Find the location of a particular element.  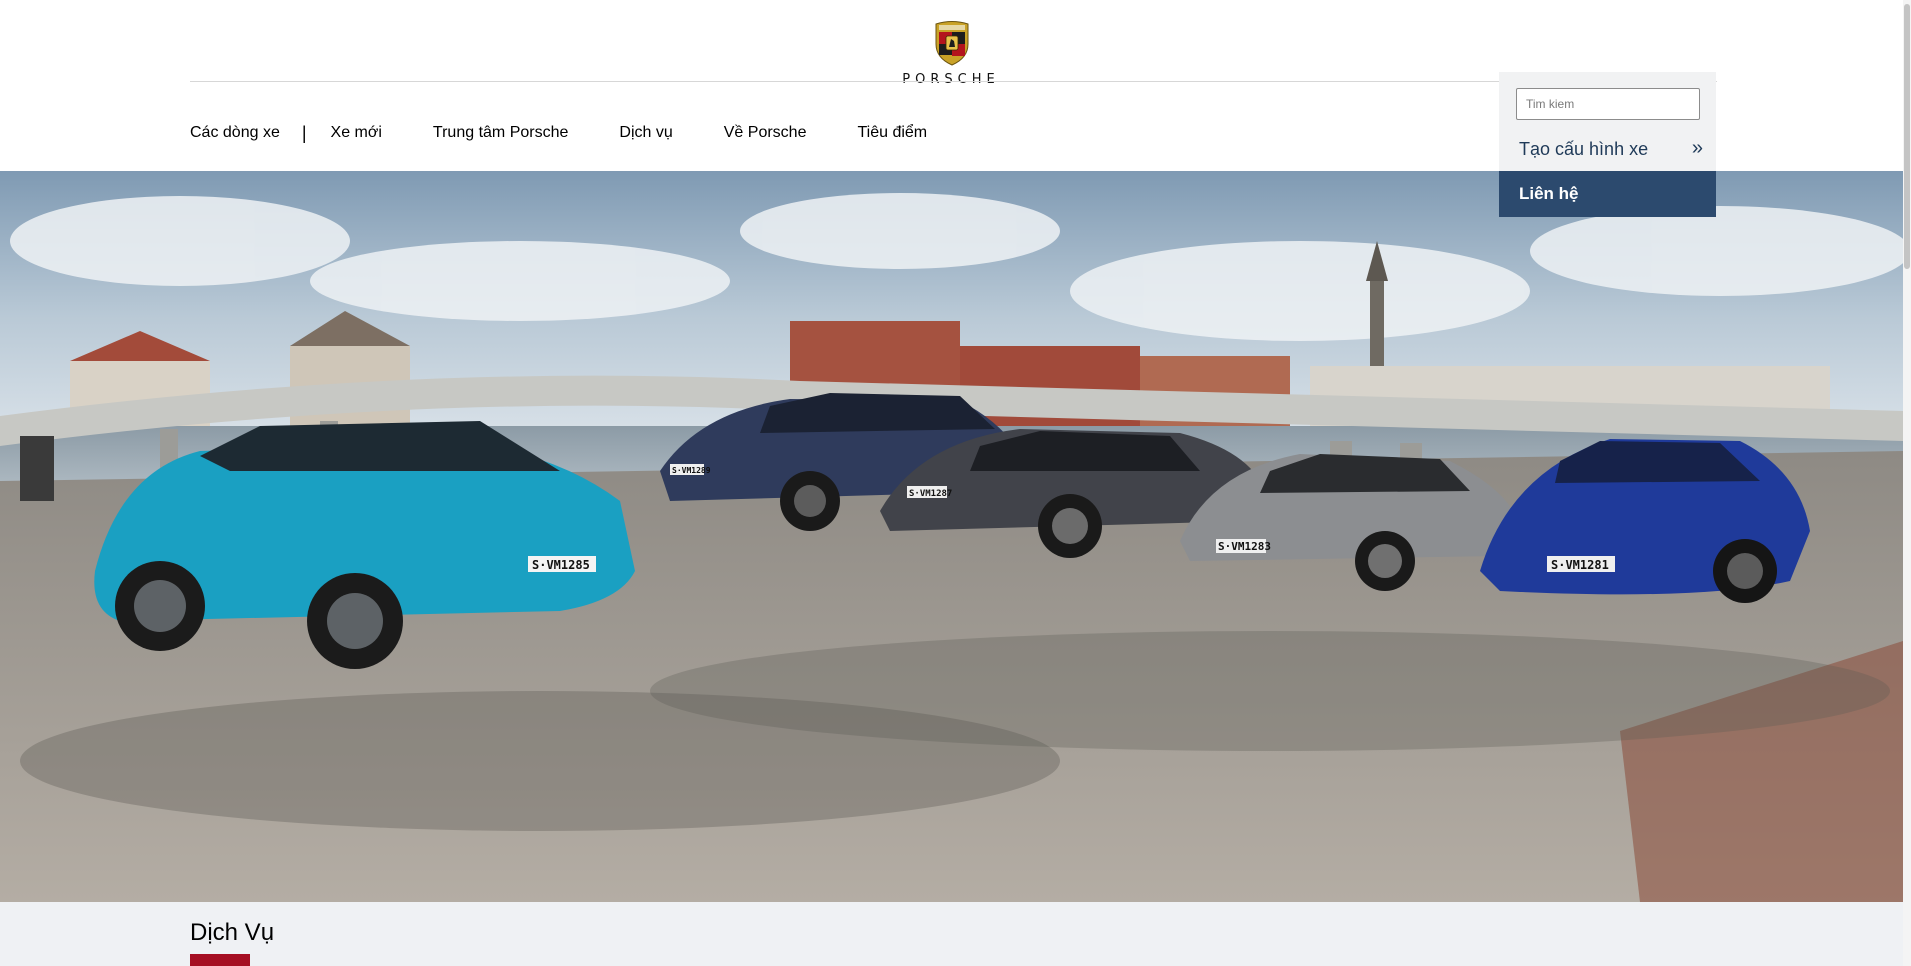

nav-item-new-cars: Xe mới is located at coordinates (356, 133).